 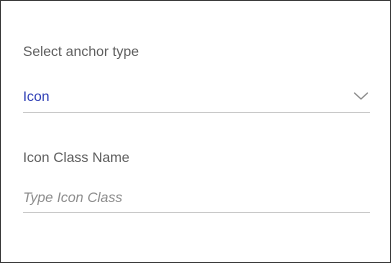 What do you see at coordinates (196, 100) in the screenshot?
I see `anchor-type-select: Icon` at bounding box center [196, 100].